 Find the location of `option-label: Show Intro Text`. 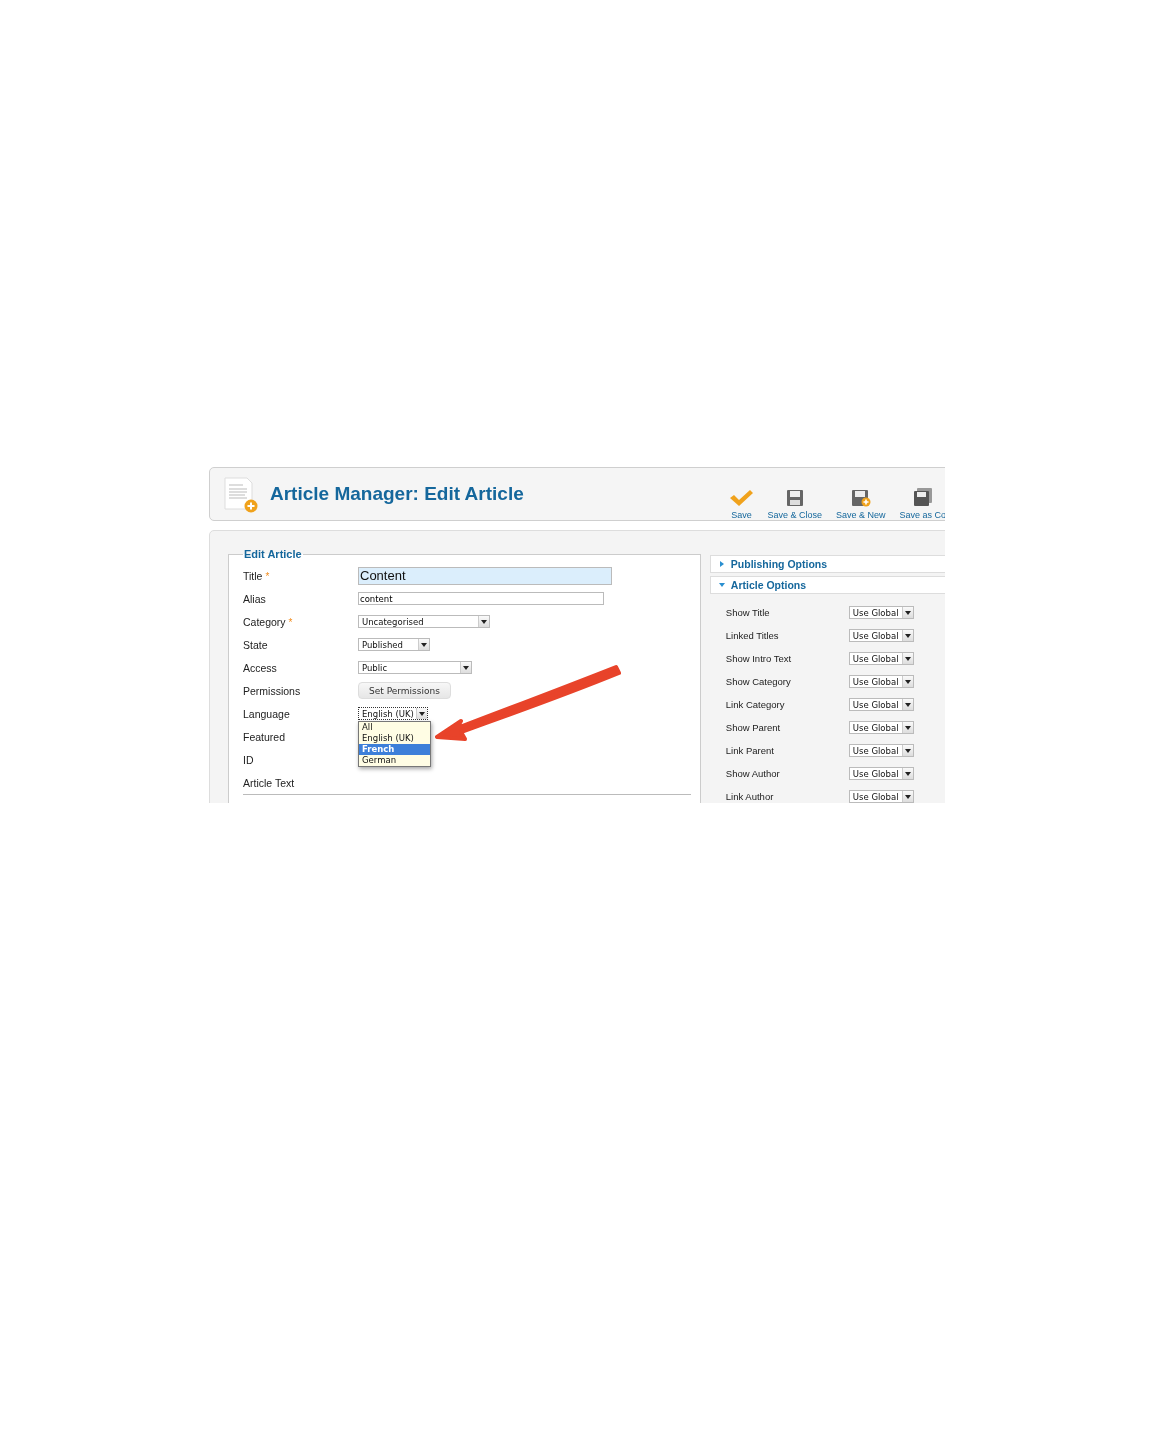

option-label: Show Intro Text is located at coordinates (759, 658).